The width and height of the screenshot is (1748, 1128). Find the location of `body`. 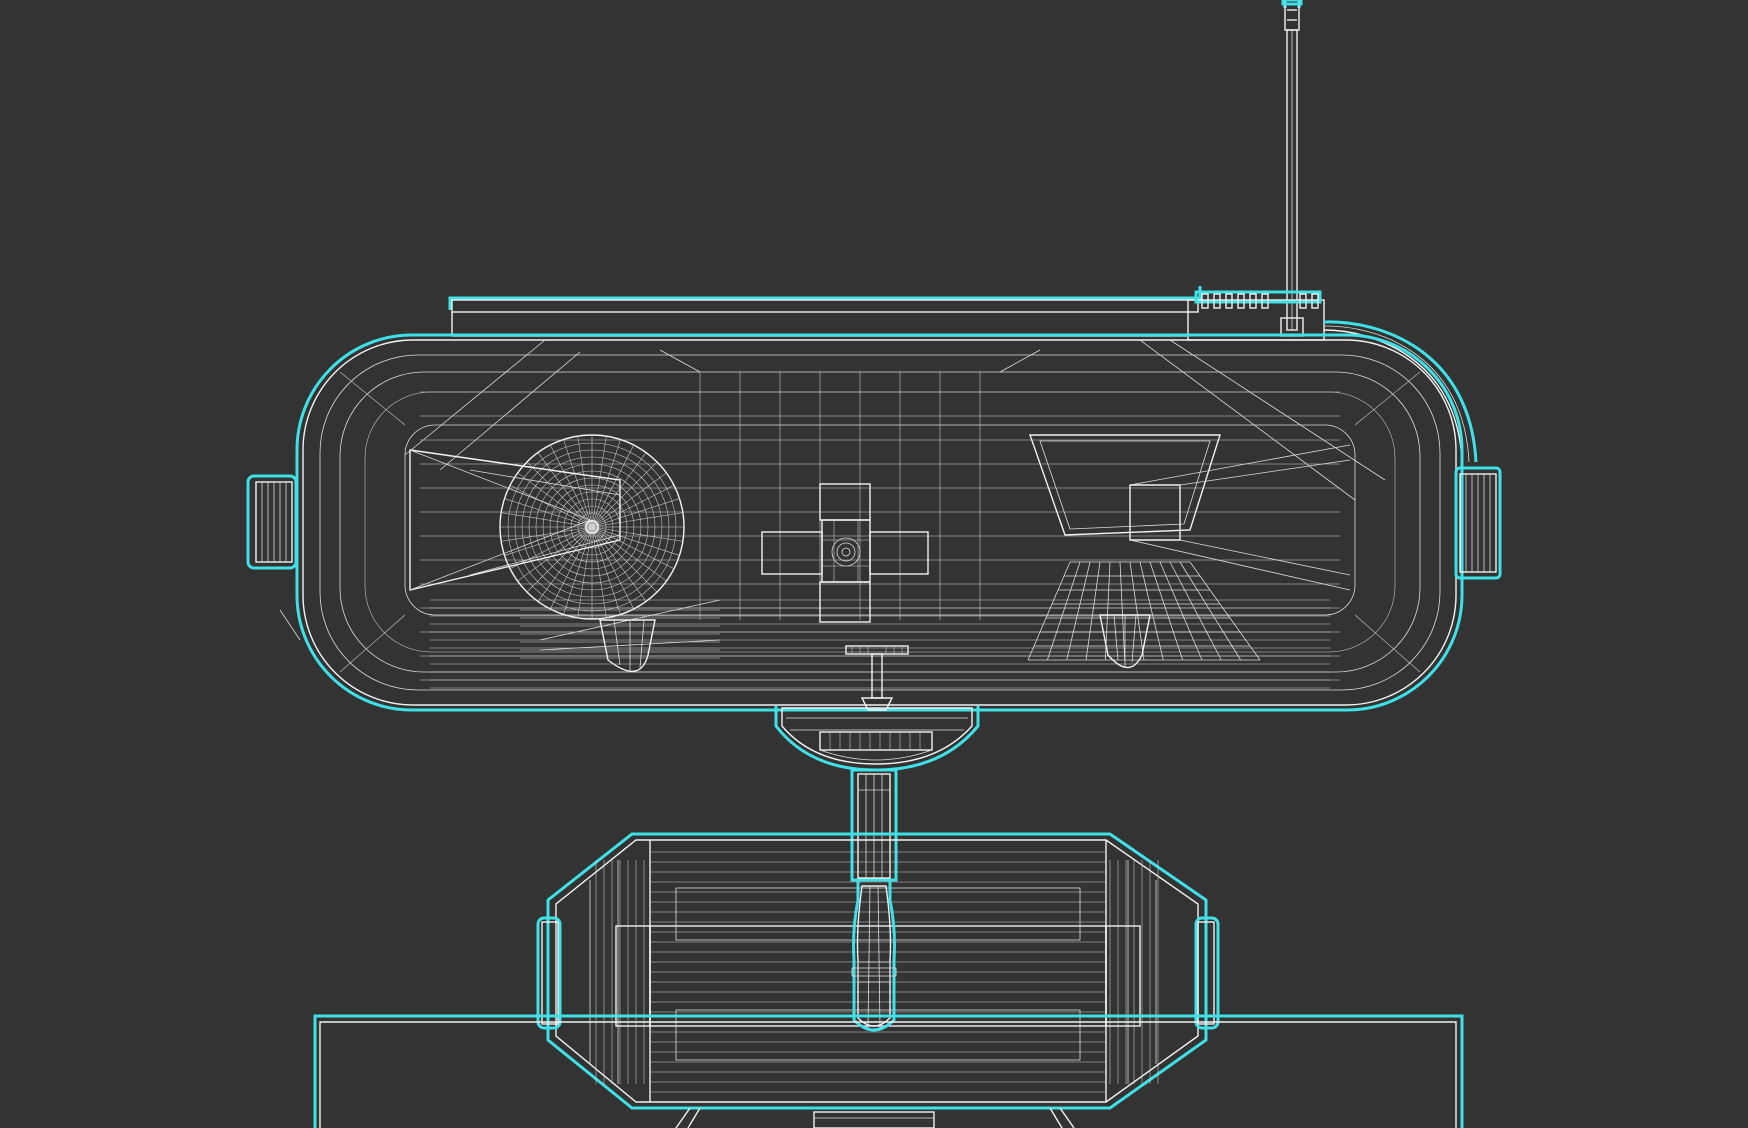

body is located at coordinates (878, 971).